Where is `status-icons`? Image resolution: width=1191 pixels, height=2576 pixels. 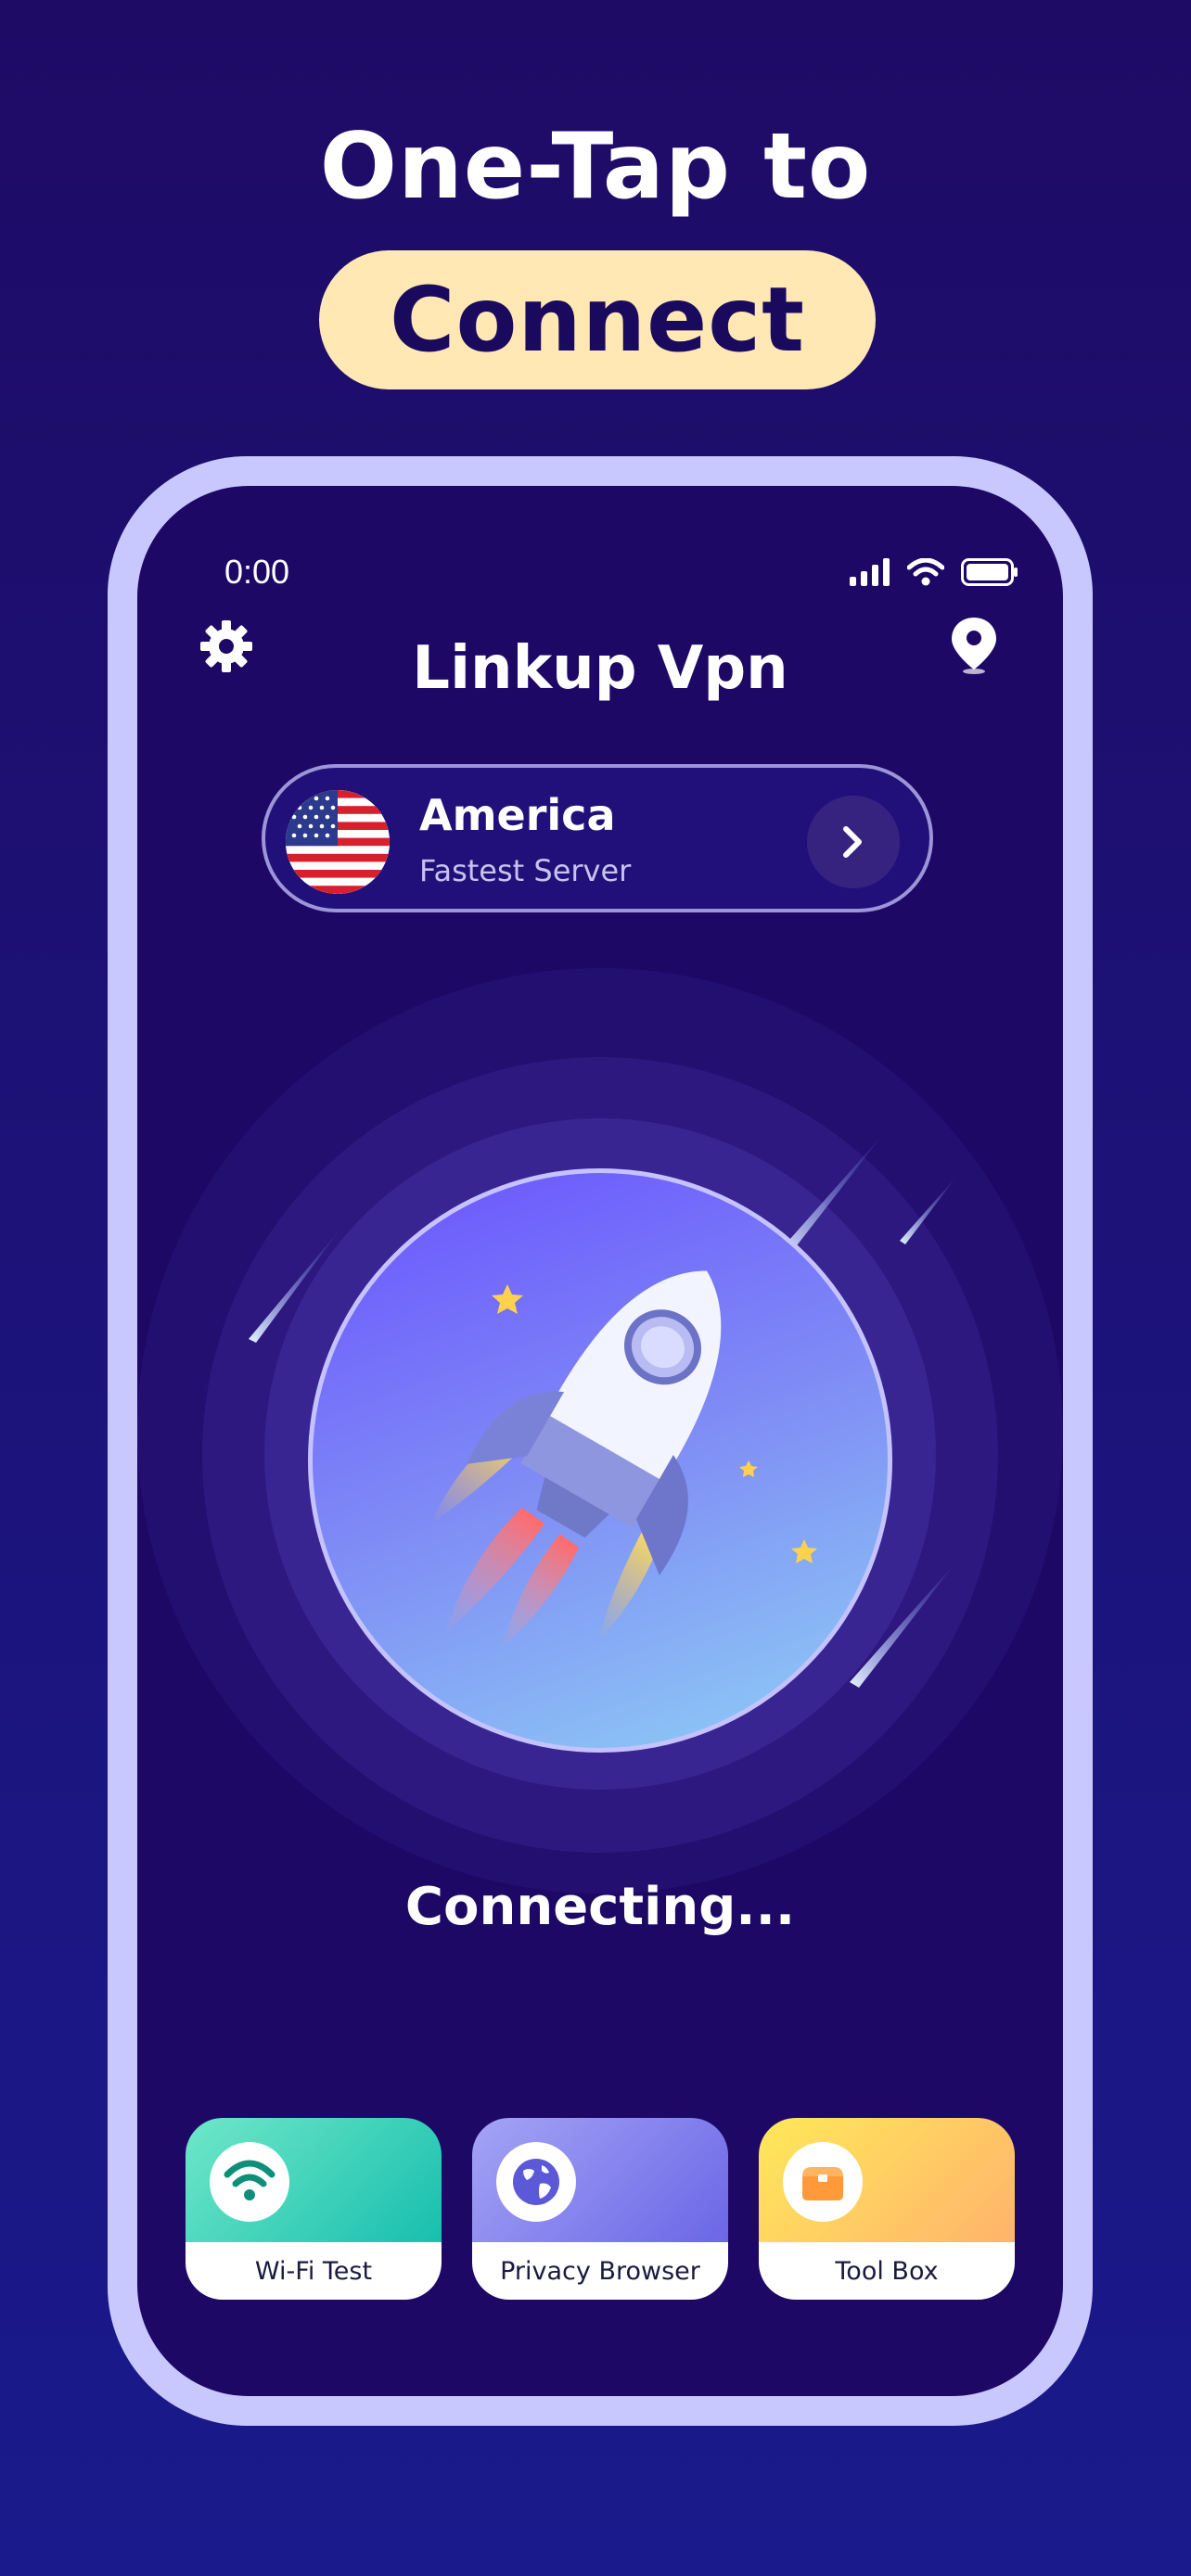
status-icons is located at coordinates (934, 572).